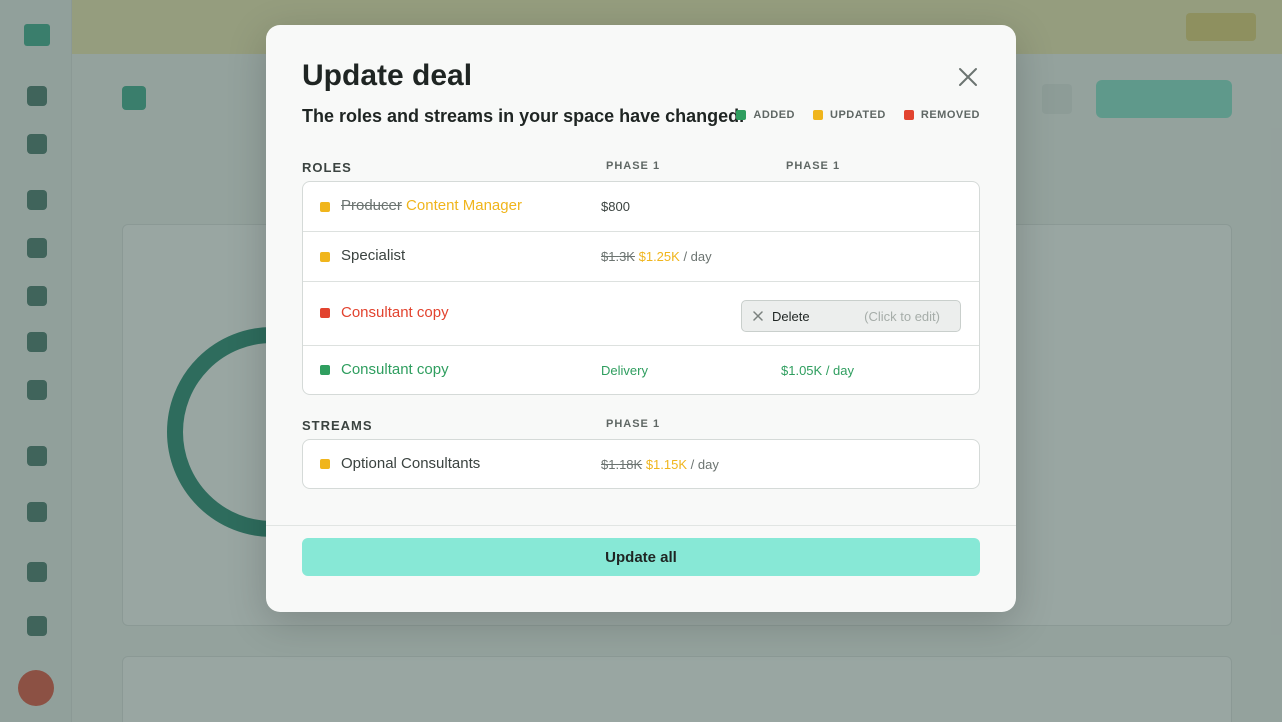 The width and height of the screenshot is (1282, 722). What do you see at coordinates (641, 207) in the screenshot?
I see `role-row: Producer Content Manager $800` at bounding box center [641, 207].